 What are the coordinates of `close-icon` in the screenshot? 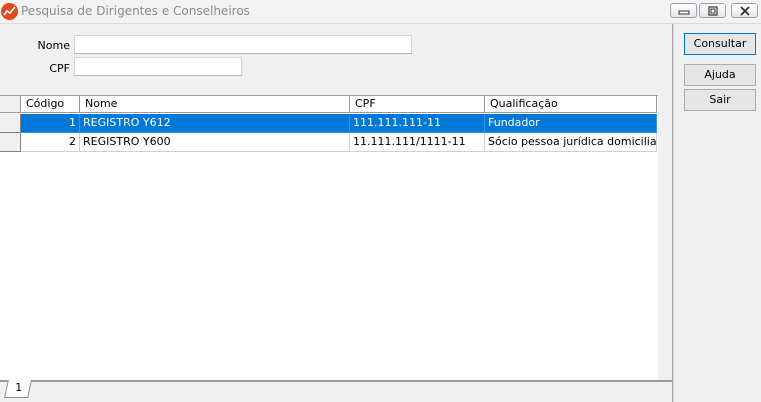 It's located at (745, 11).